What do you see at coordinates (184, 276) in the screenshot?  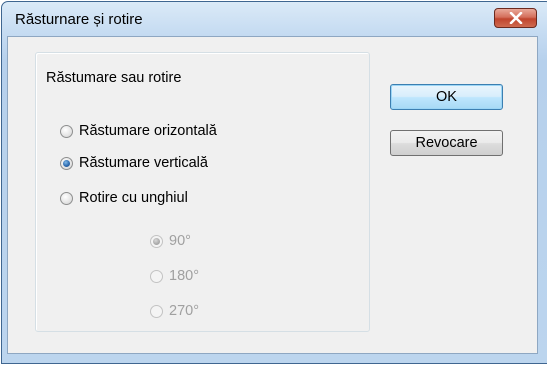 I see `radio-label: 180°` at bounding box center [184, 276].